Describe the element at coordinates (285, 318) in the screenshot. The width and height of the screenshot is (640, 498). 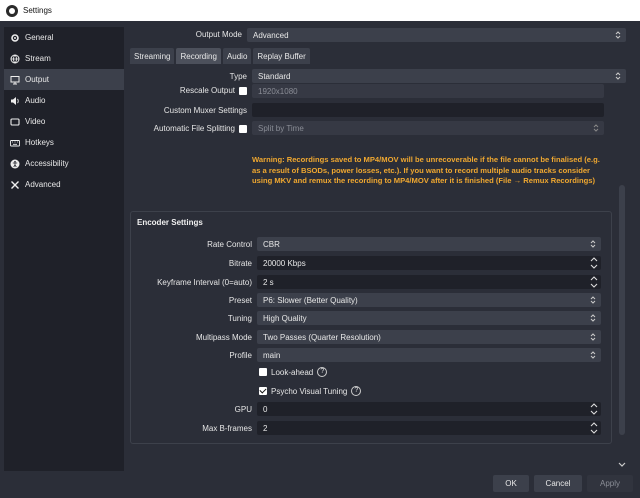
I see `tuning-value: High Quality` at that location.